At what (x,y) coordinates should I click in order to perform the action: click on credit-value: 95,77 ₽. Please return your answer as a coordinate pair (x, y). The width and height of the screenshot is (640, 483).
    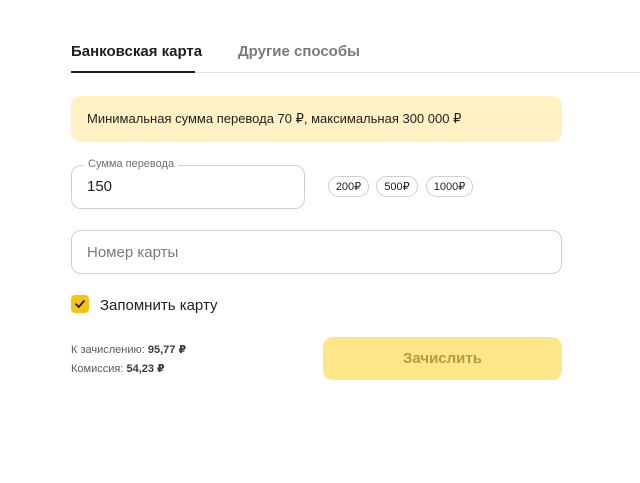
    Looking at the image, I should click on (167, 350).